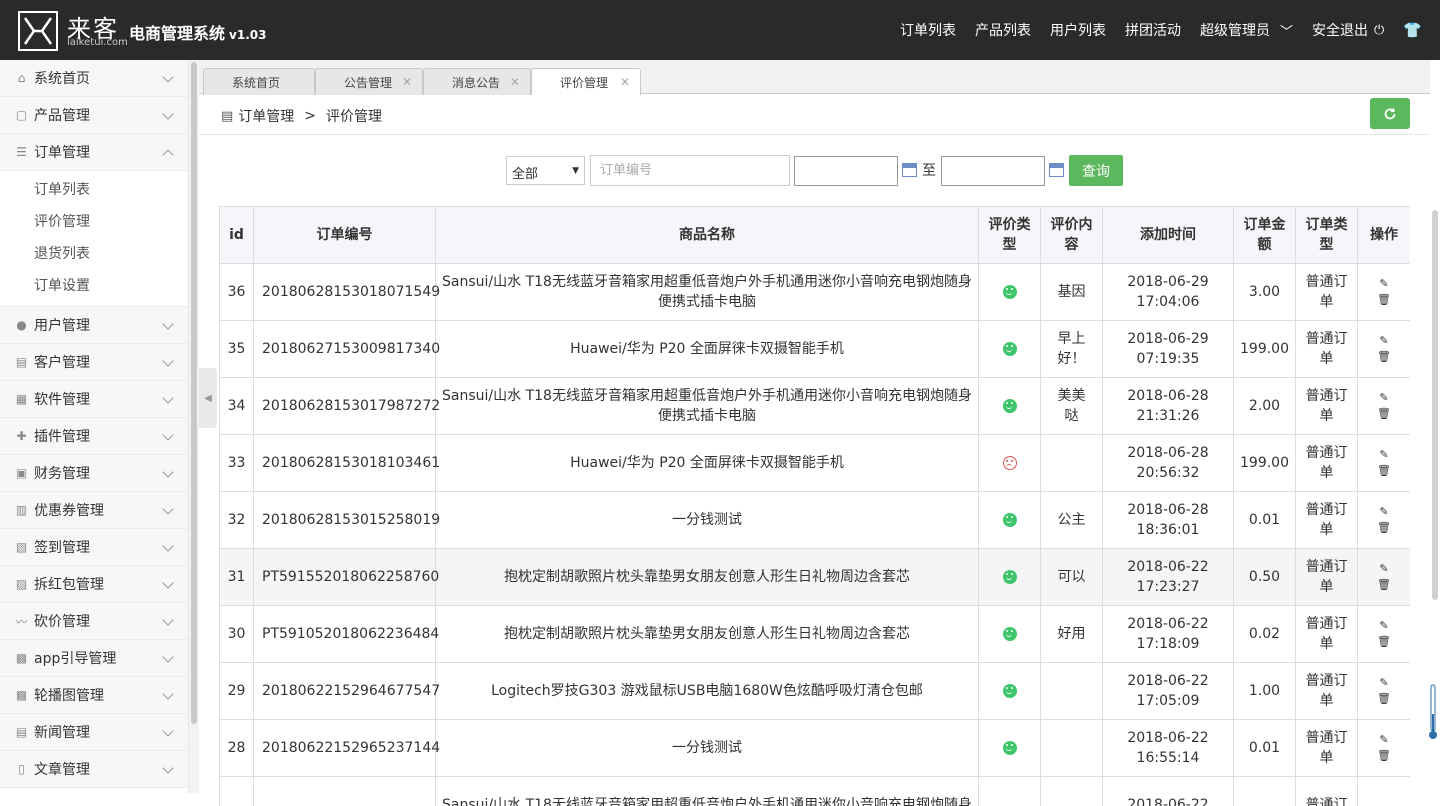  Describe the element at coordinates (94, 190) in the screenshot. I see `subitem-order-list: 订单列表` at that location.